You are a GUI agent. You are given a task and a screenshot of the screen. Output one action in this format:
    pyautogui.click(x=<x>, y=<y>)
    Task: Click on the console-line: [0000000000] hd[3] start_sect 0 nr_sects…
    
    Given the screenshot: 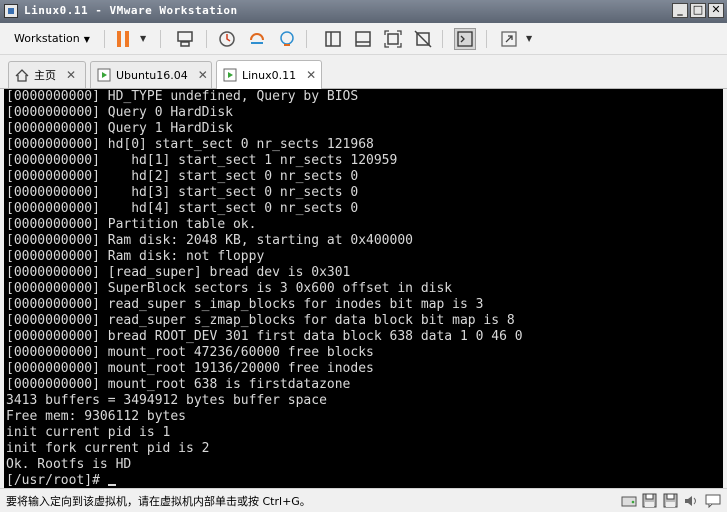 What is the action you would take?
    pyautogui.click(x=182, y=192)
    